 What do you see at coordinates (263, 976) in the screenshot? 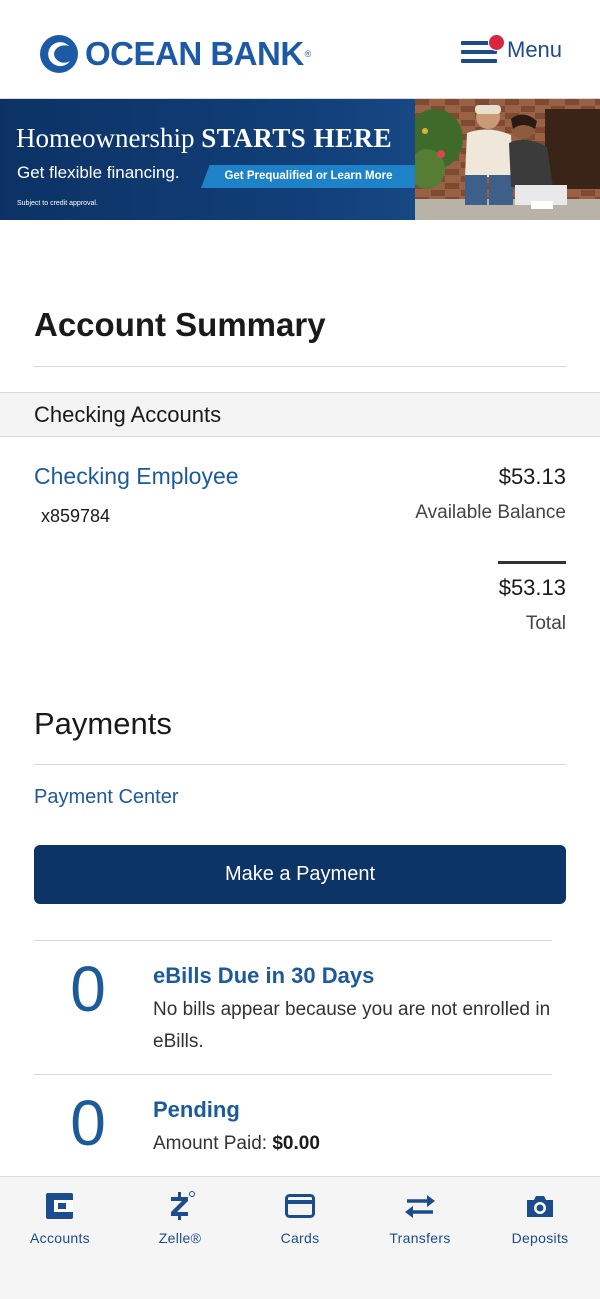
I see `ebills-title: eBills Due in 30 Days` at bounding box center [263, 976].